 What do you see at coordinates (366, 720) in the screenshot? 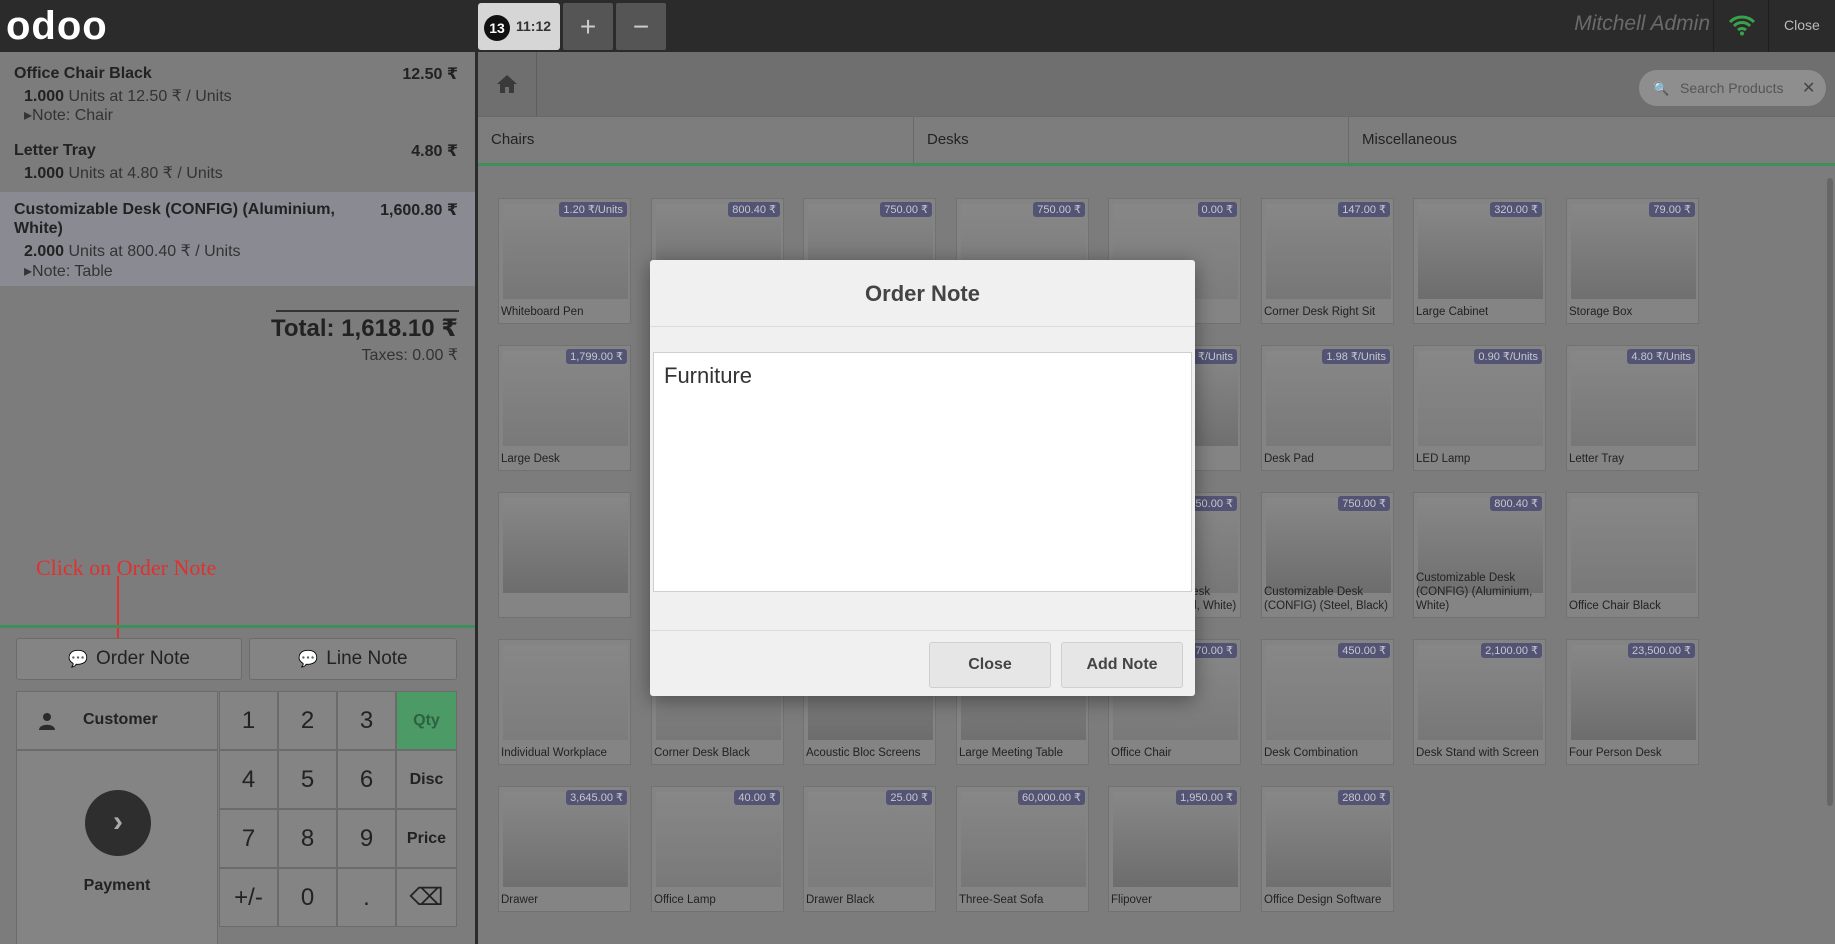
I see `numpad-key-3: 3` at bounding box center [366, 720].